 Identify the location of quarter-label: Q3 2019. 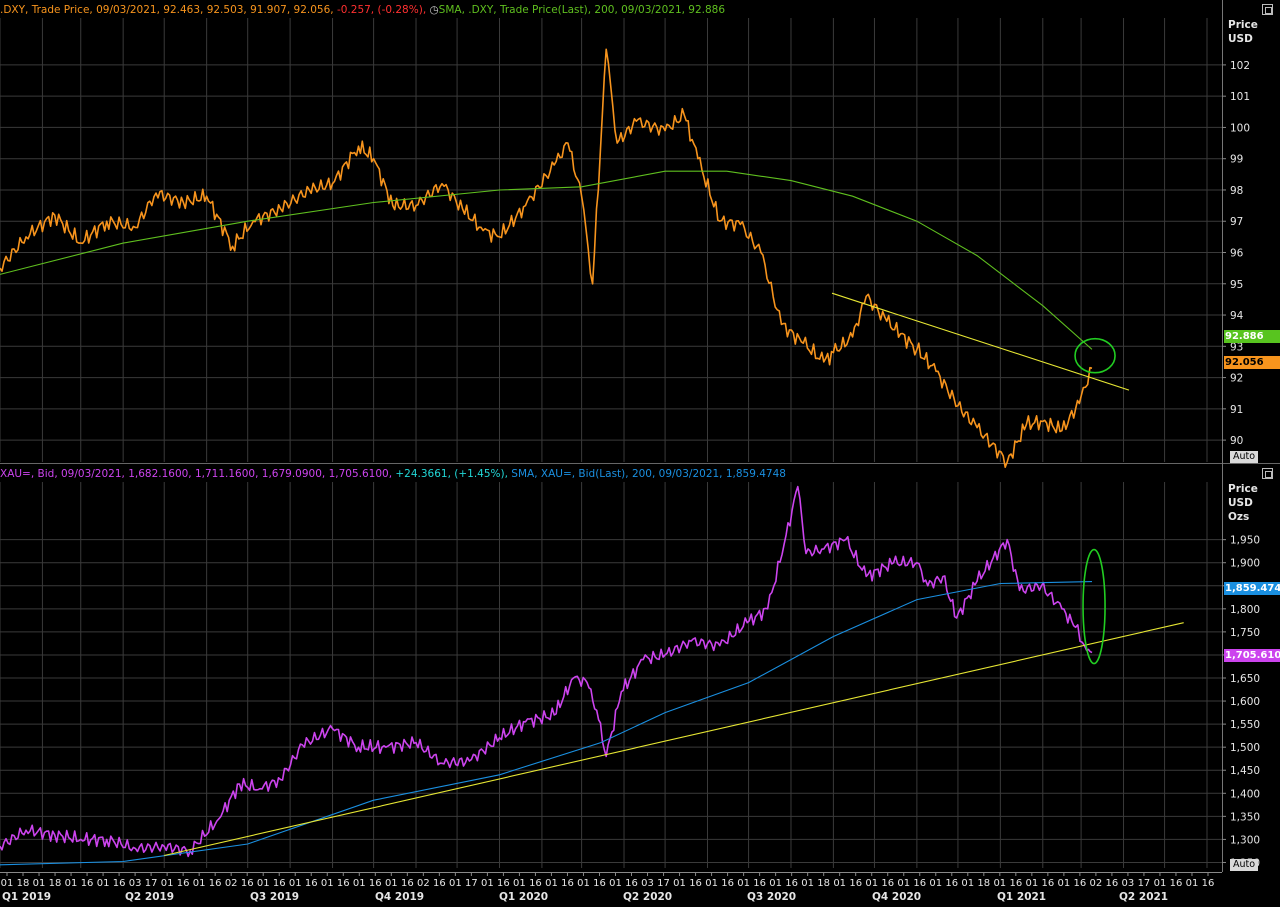
(274, 897).